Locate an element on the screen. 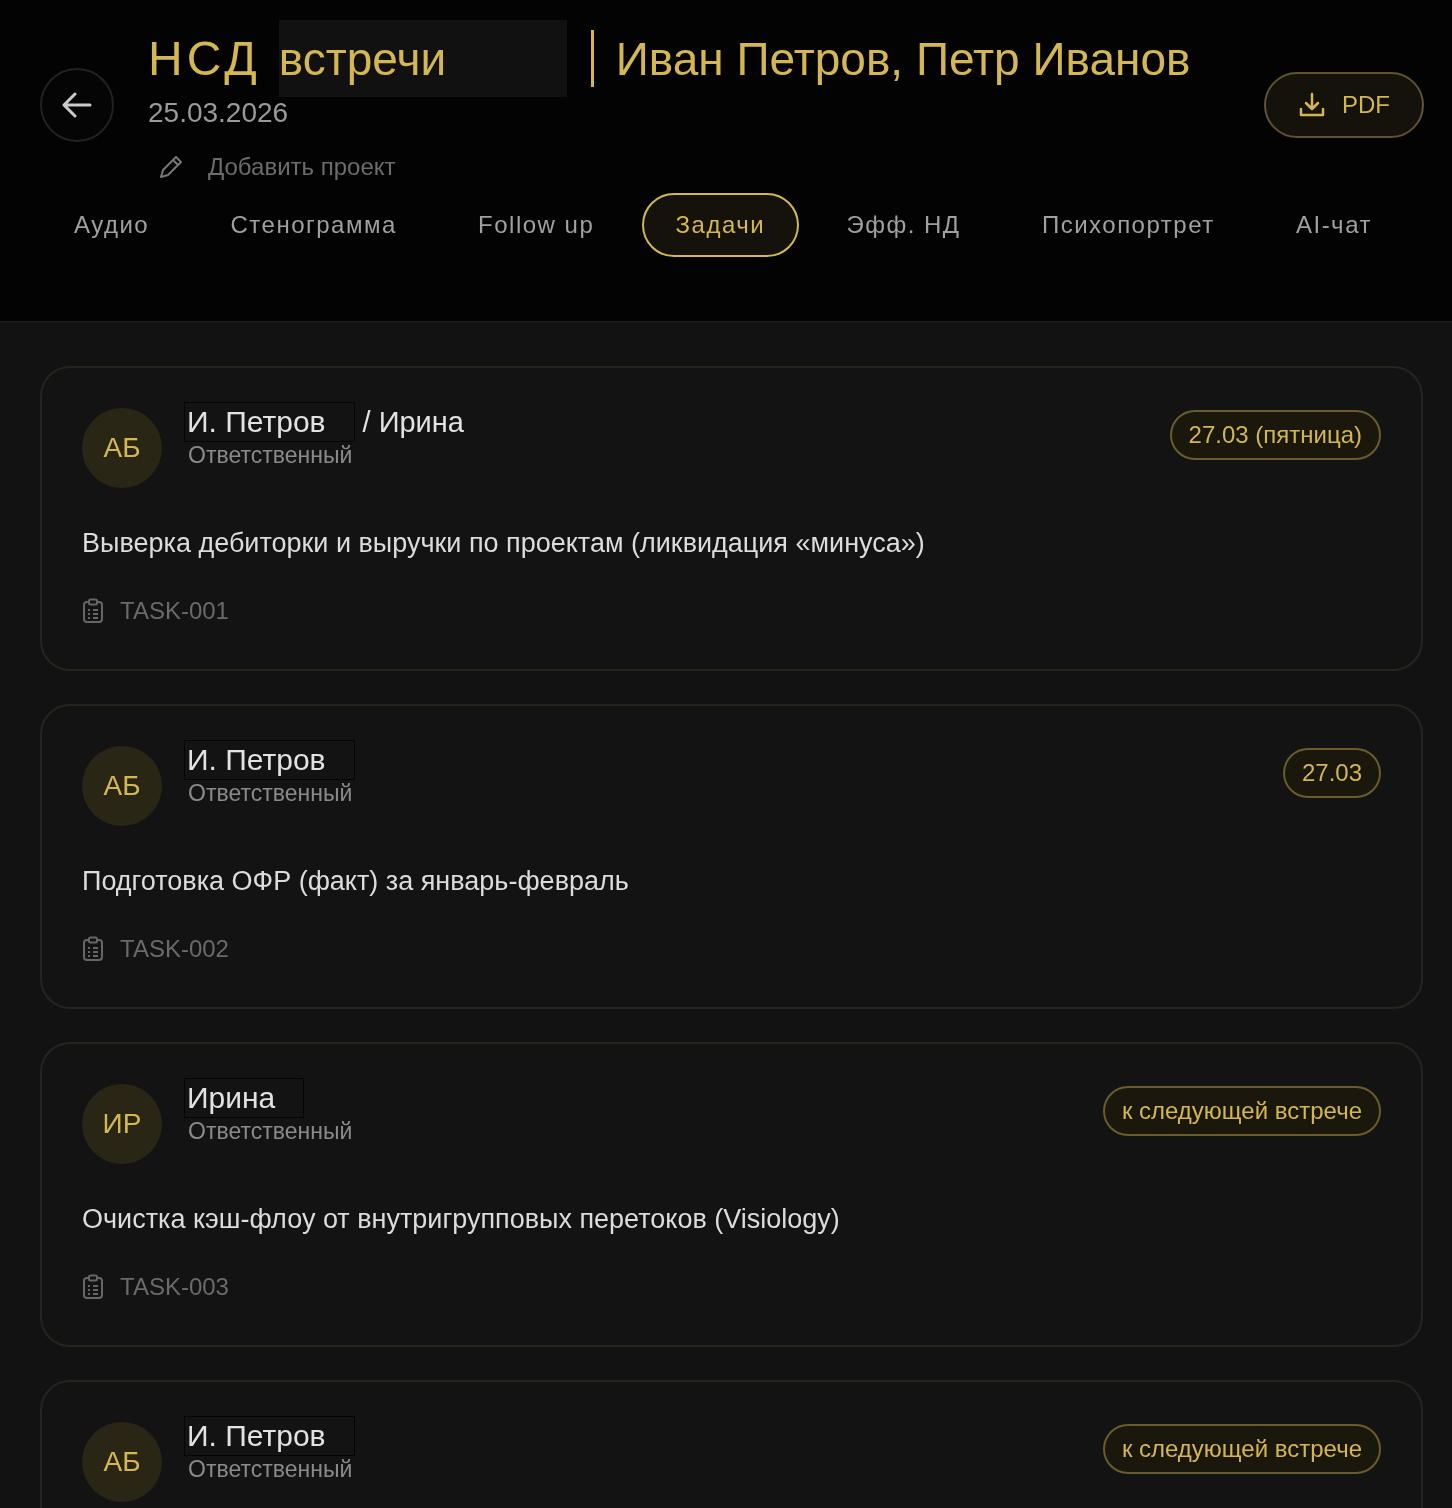  tab: Стенограмма is located at coordinates (313, 225).